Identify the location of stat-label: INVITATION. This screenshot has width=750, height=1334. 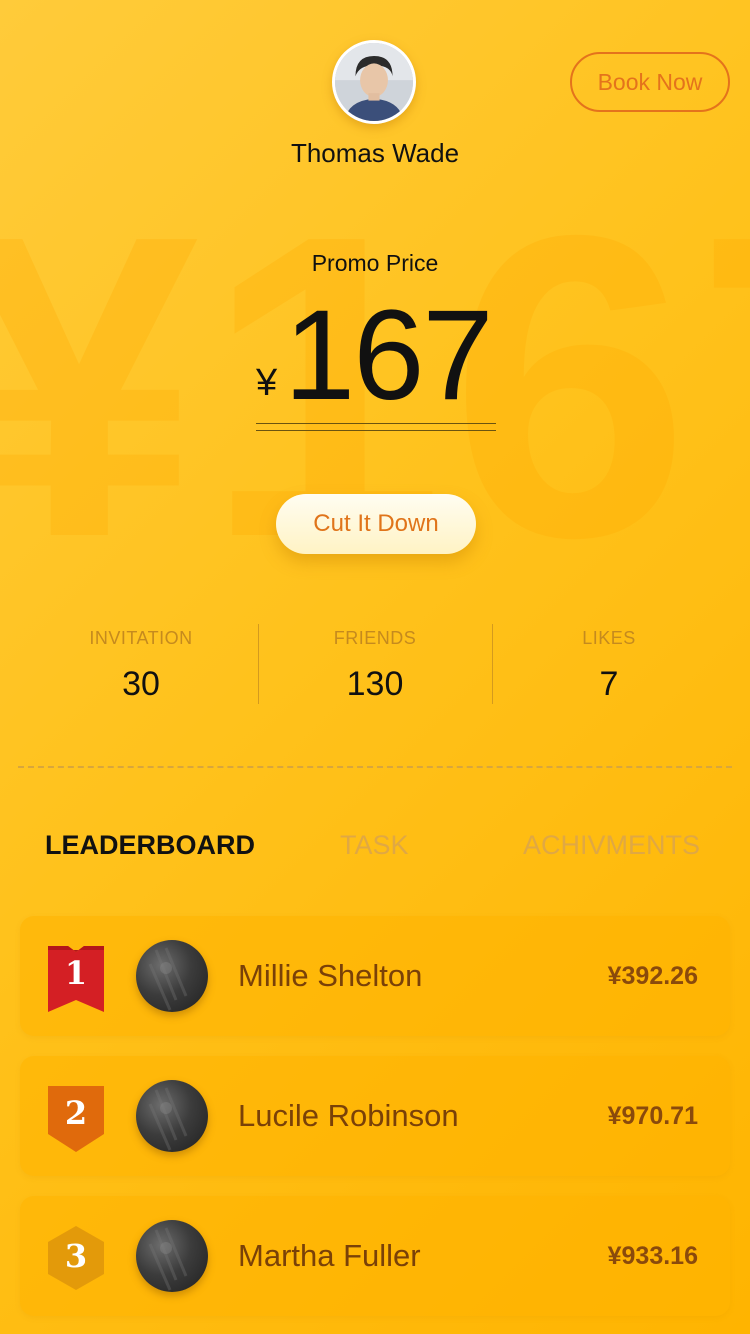
(141, 638).